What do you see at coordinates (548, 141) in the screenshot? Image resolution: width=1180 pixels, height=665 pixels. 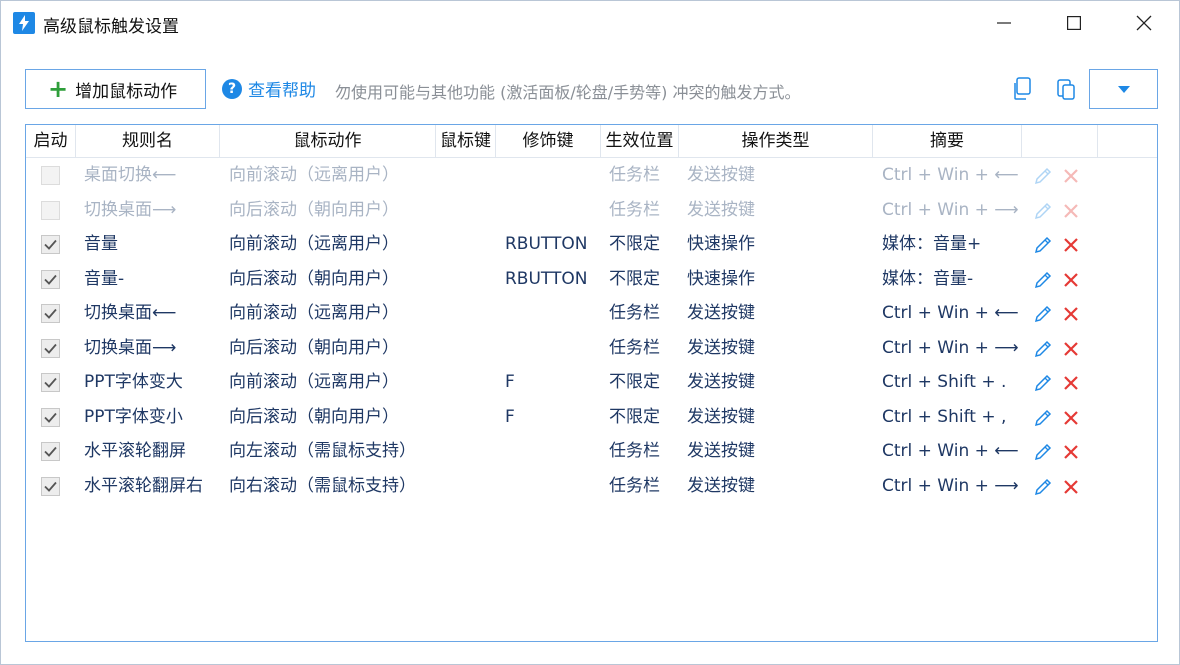 I see `header-modifier: 修饰键` at bounding box center [548, 141].